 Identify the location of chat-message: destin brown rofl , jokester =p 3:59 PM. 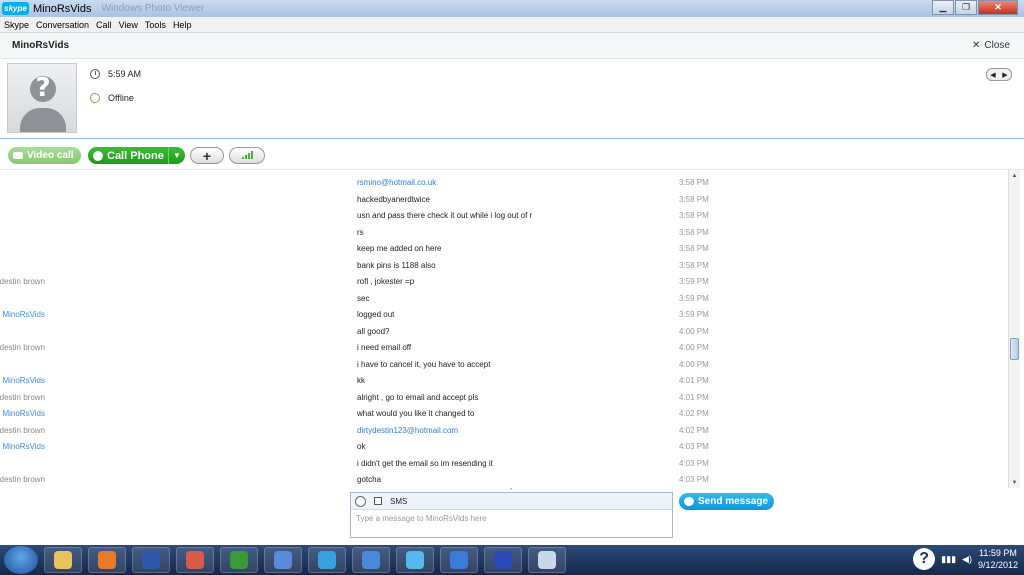
(360, 282).